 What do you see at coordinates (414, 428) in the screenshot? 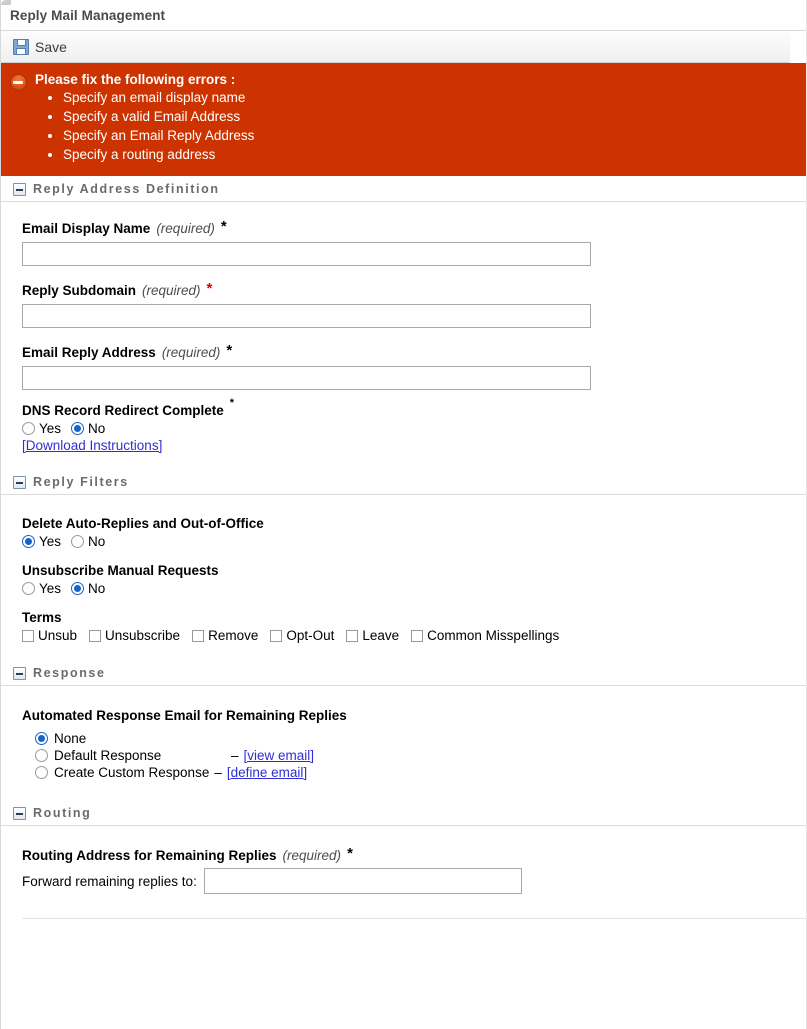
I see `dns-record-radio-group: Yes No` at bounding box center [414, 428].